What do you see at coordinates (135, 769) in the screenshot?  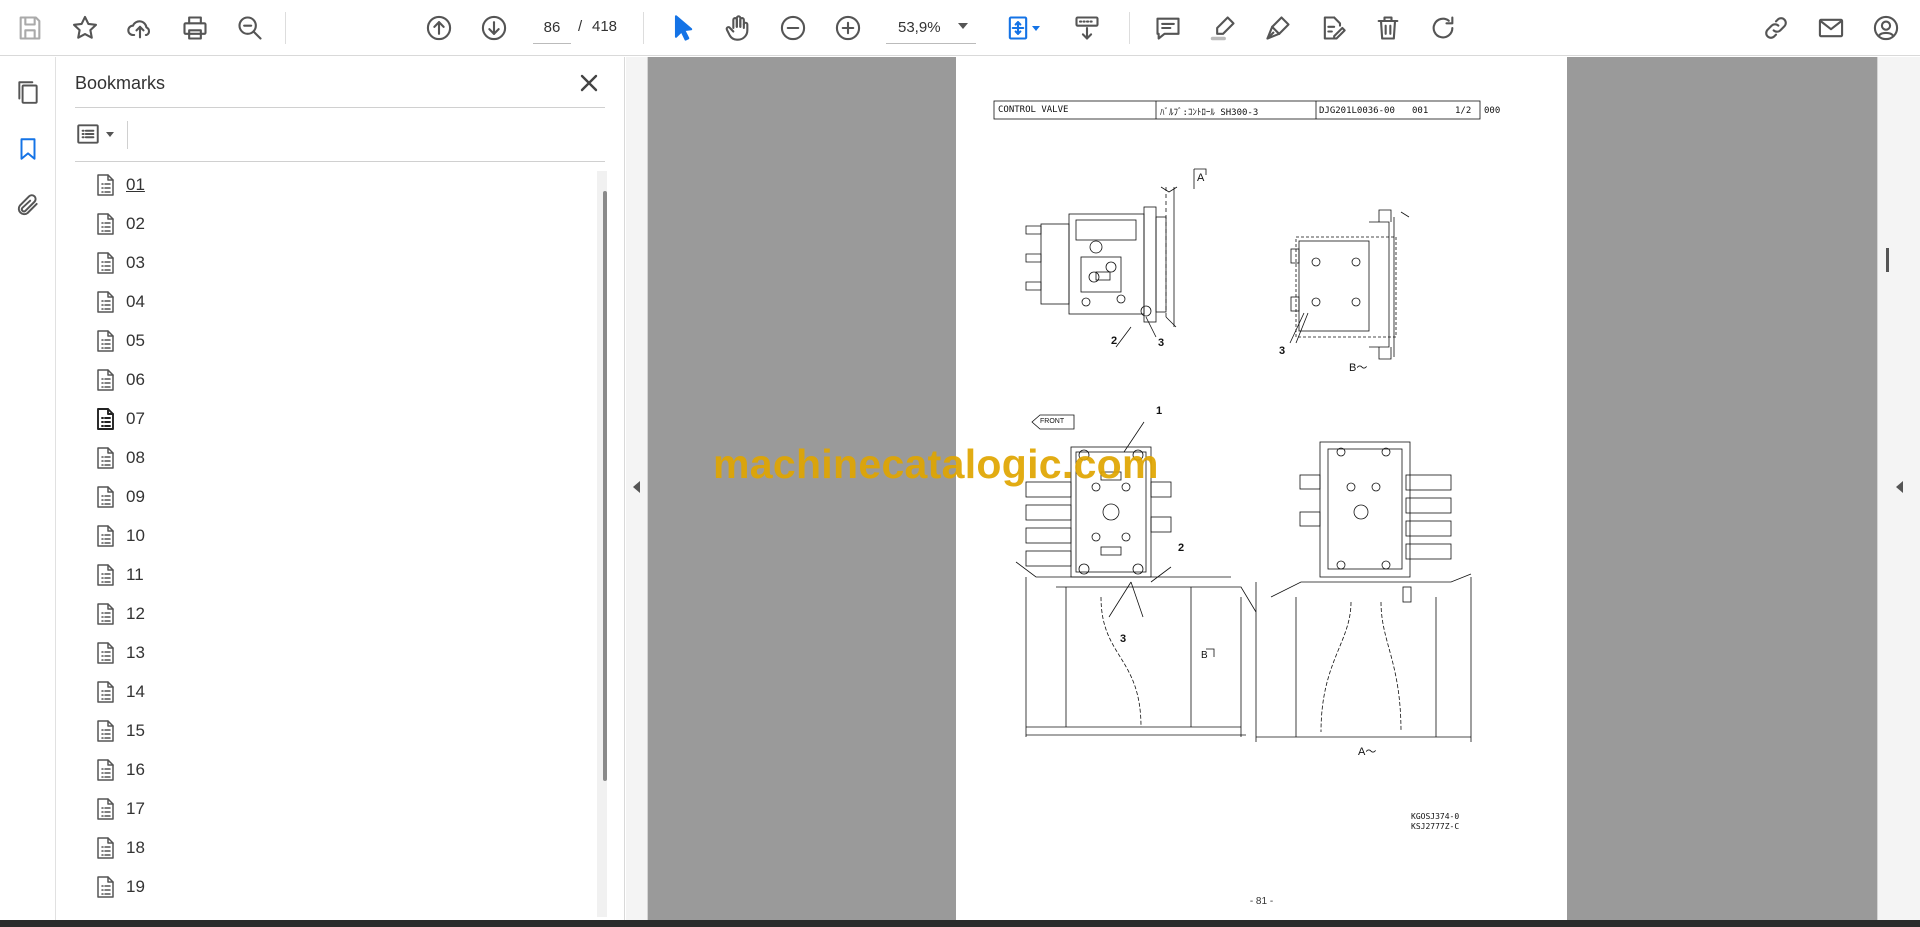 I see `bookmark-label: 16` at bounding box center [135, 769].